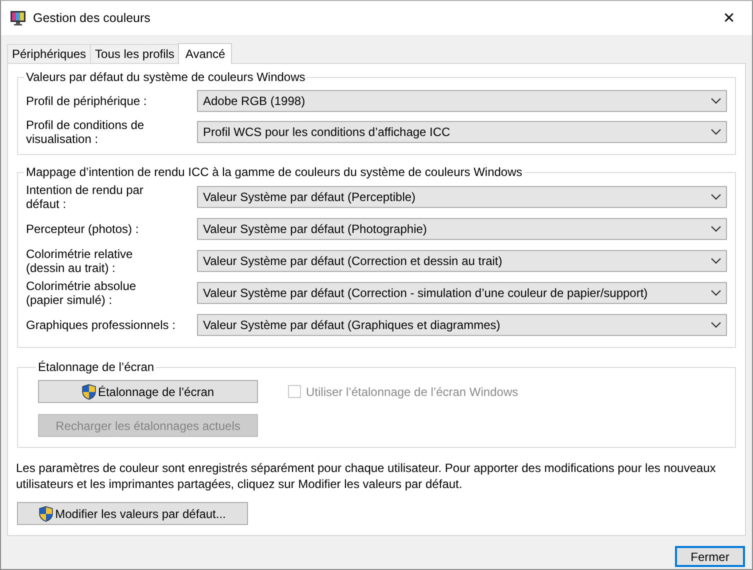 This screenshot has width=753, height=570. What do you see at coordinates (82, 293) in the screenshot?
I see `field-label: Colorimétrie absolue (papier simulé) :` at bounding box center [82, 293].